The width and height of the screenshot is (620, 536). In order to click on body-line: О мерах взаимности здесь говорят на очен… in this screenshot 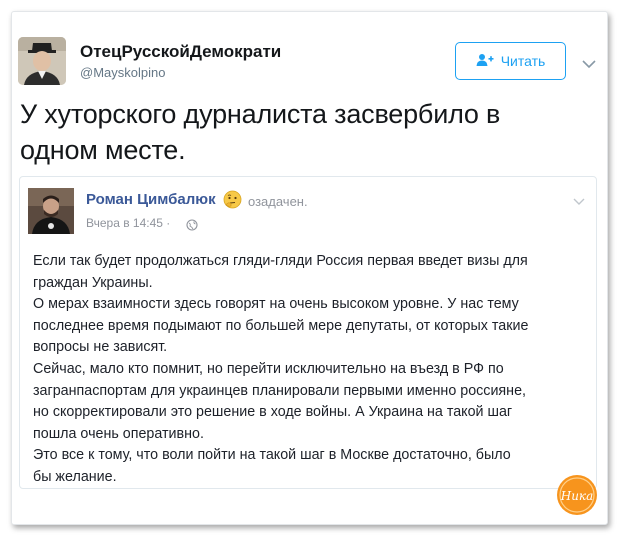, I will do `click(276, 304)`.